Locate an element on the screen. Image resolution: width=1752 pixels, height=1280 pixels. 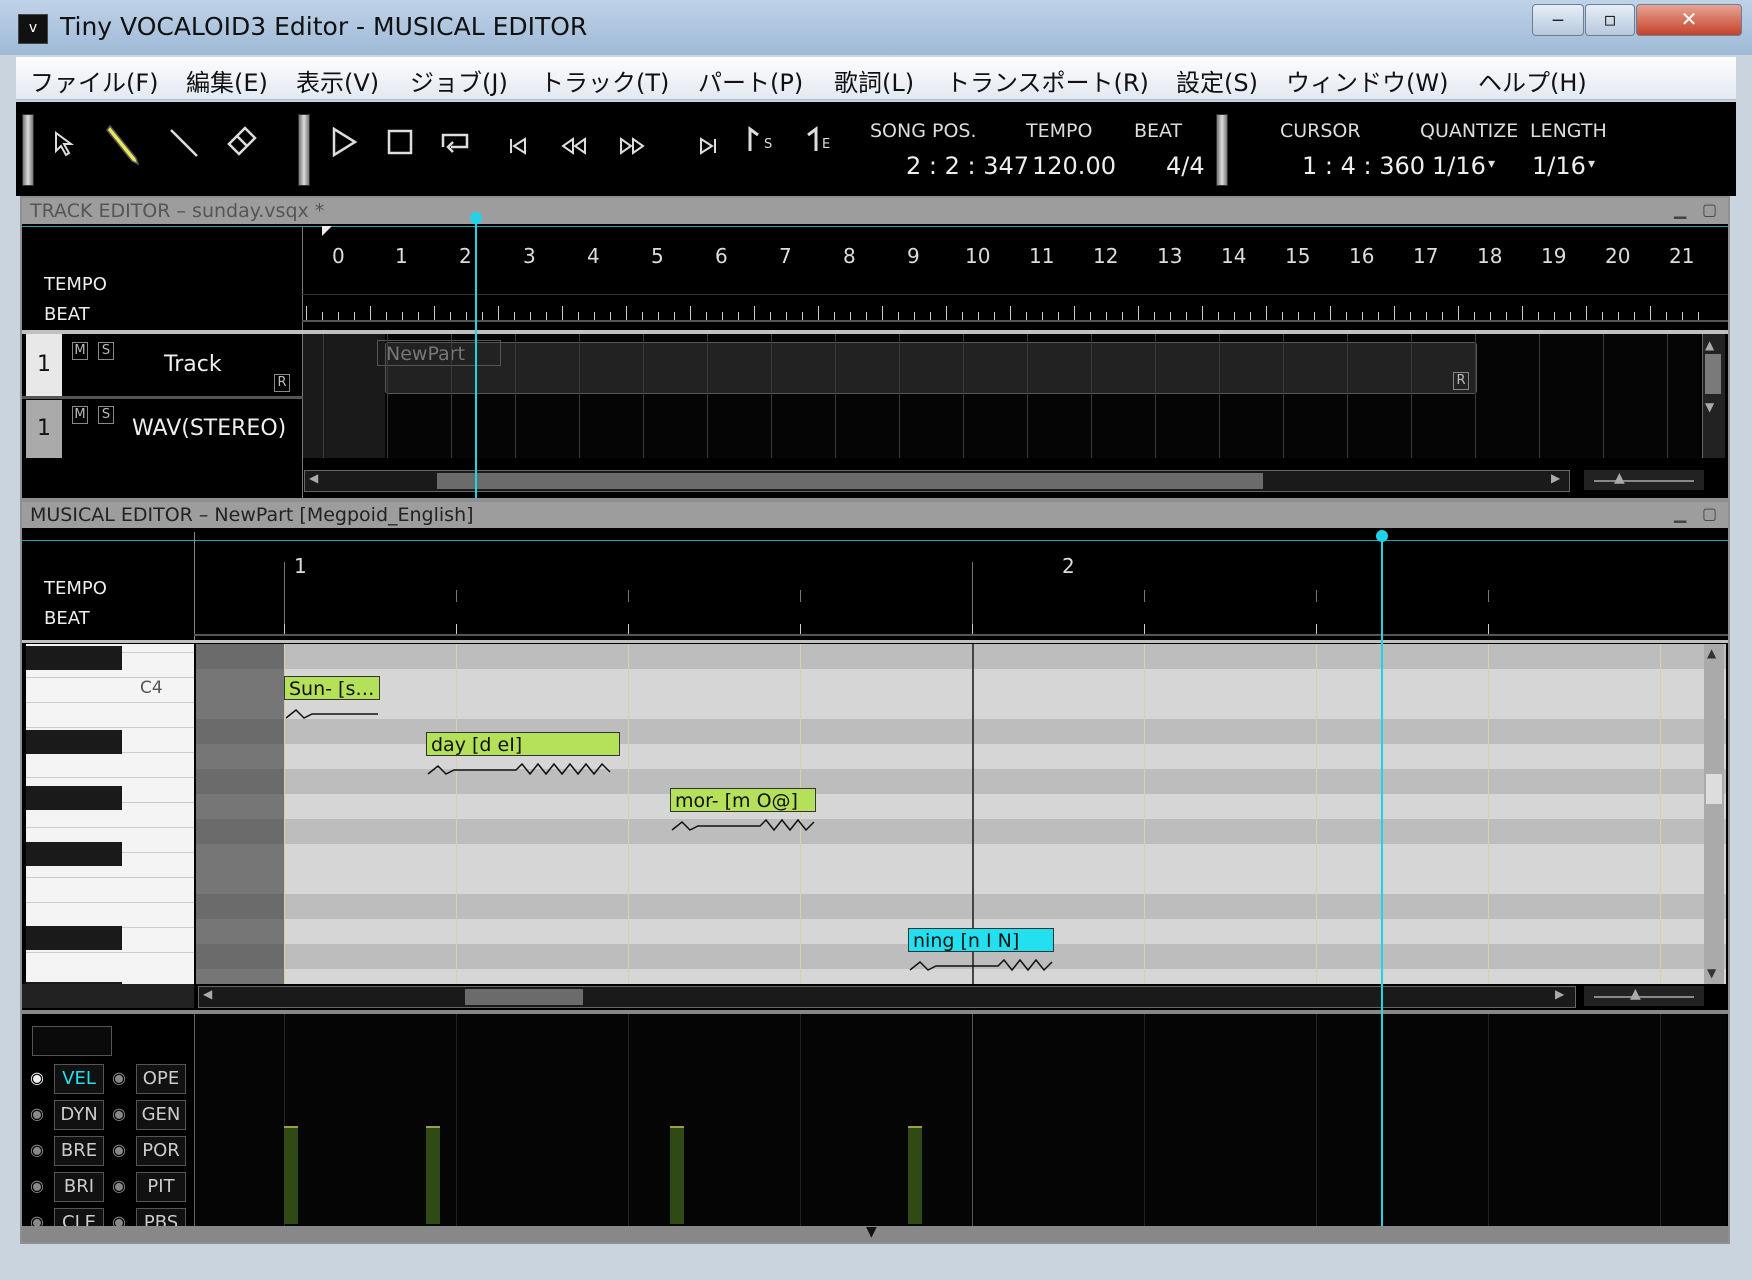
fast-forward-icon is located at coordinates (632, 150).